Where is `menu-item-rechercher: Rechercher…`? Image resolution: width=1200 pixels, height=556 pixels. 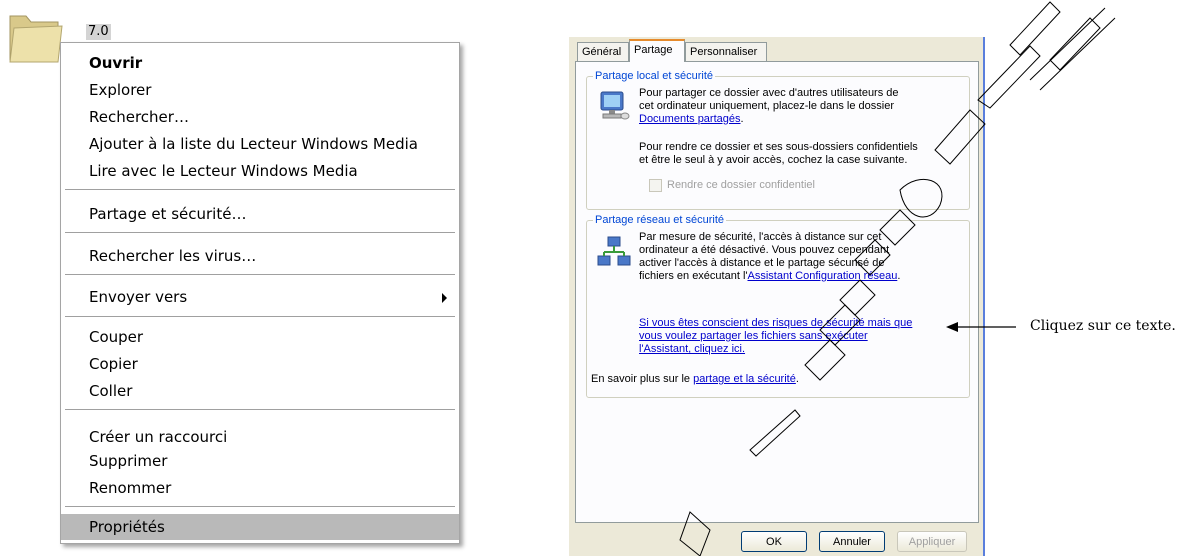
menu-item-rechercher: Rechercher… is located at coordinates (260, 117).